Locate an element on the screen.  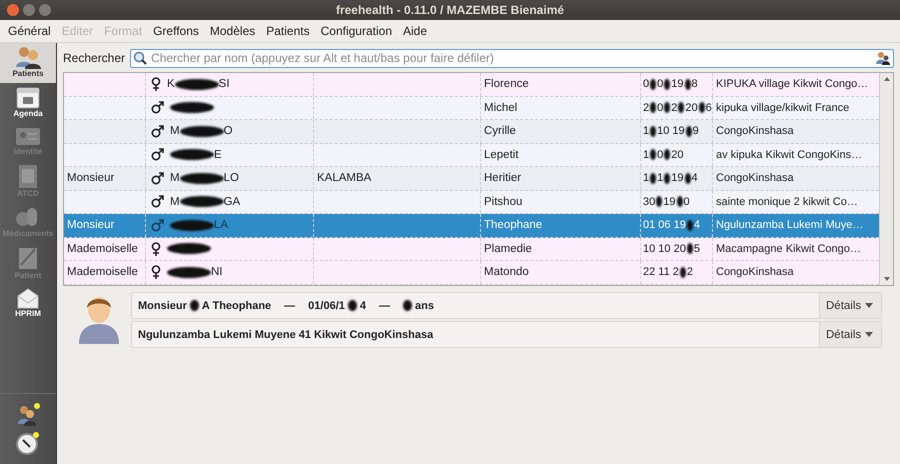
identity-text: 01/06/1 is located at coordinates (326, 306).